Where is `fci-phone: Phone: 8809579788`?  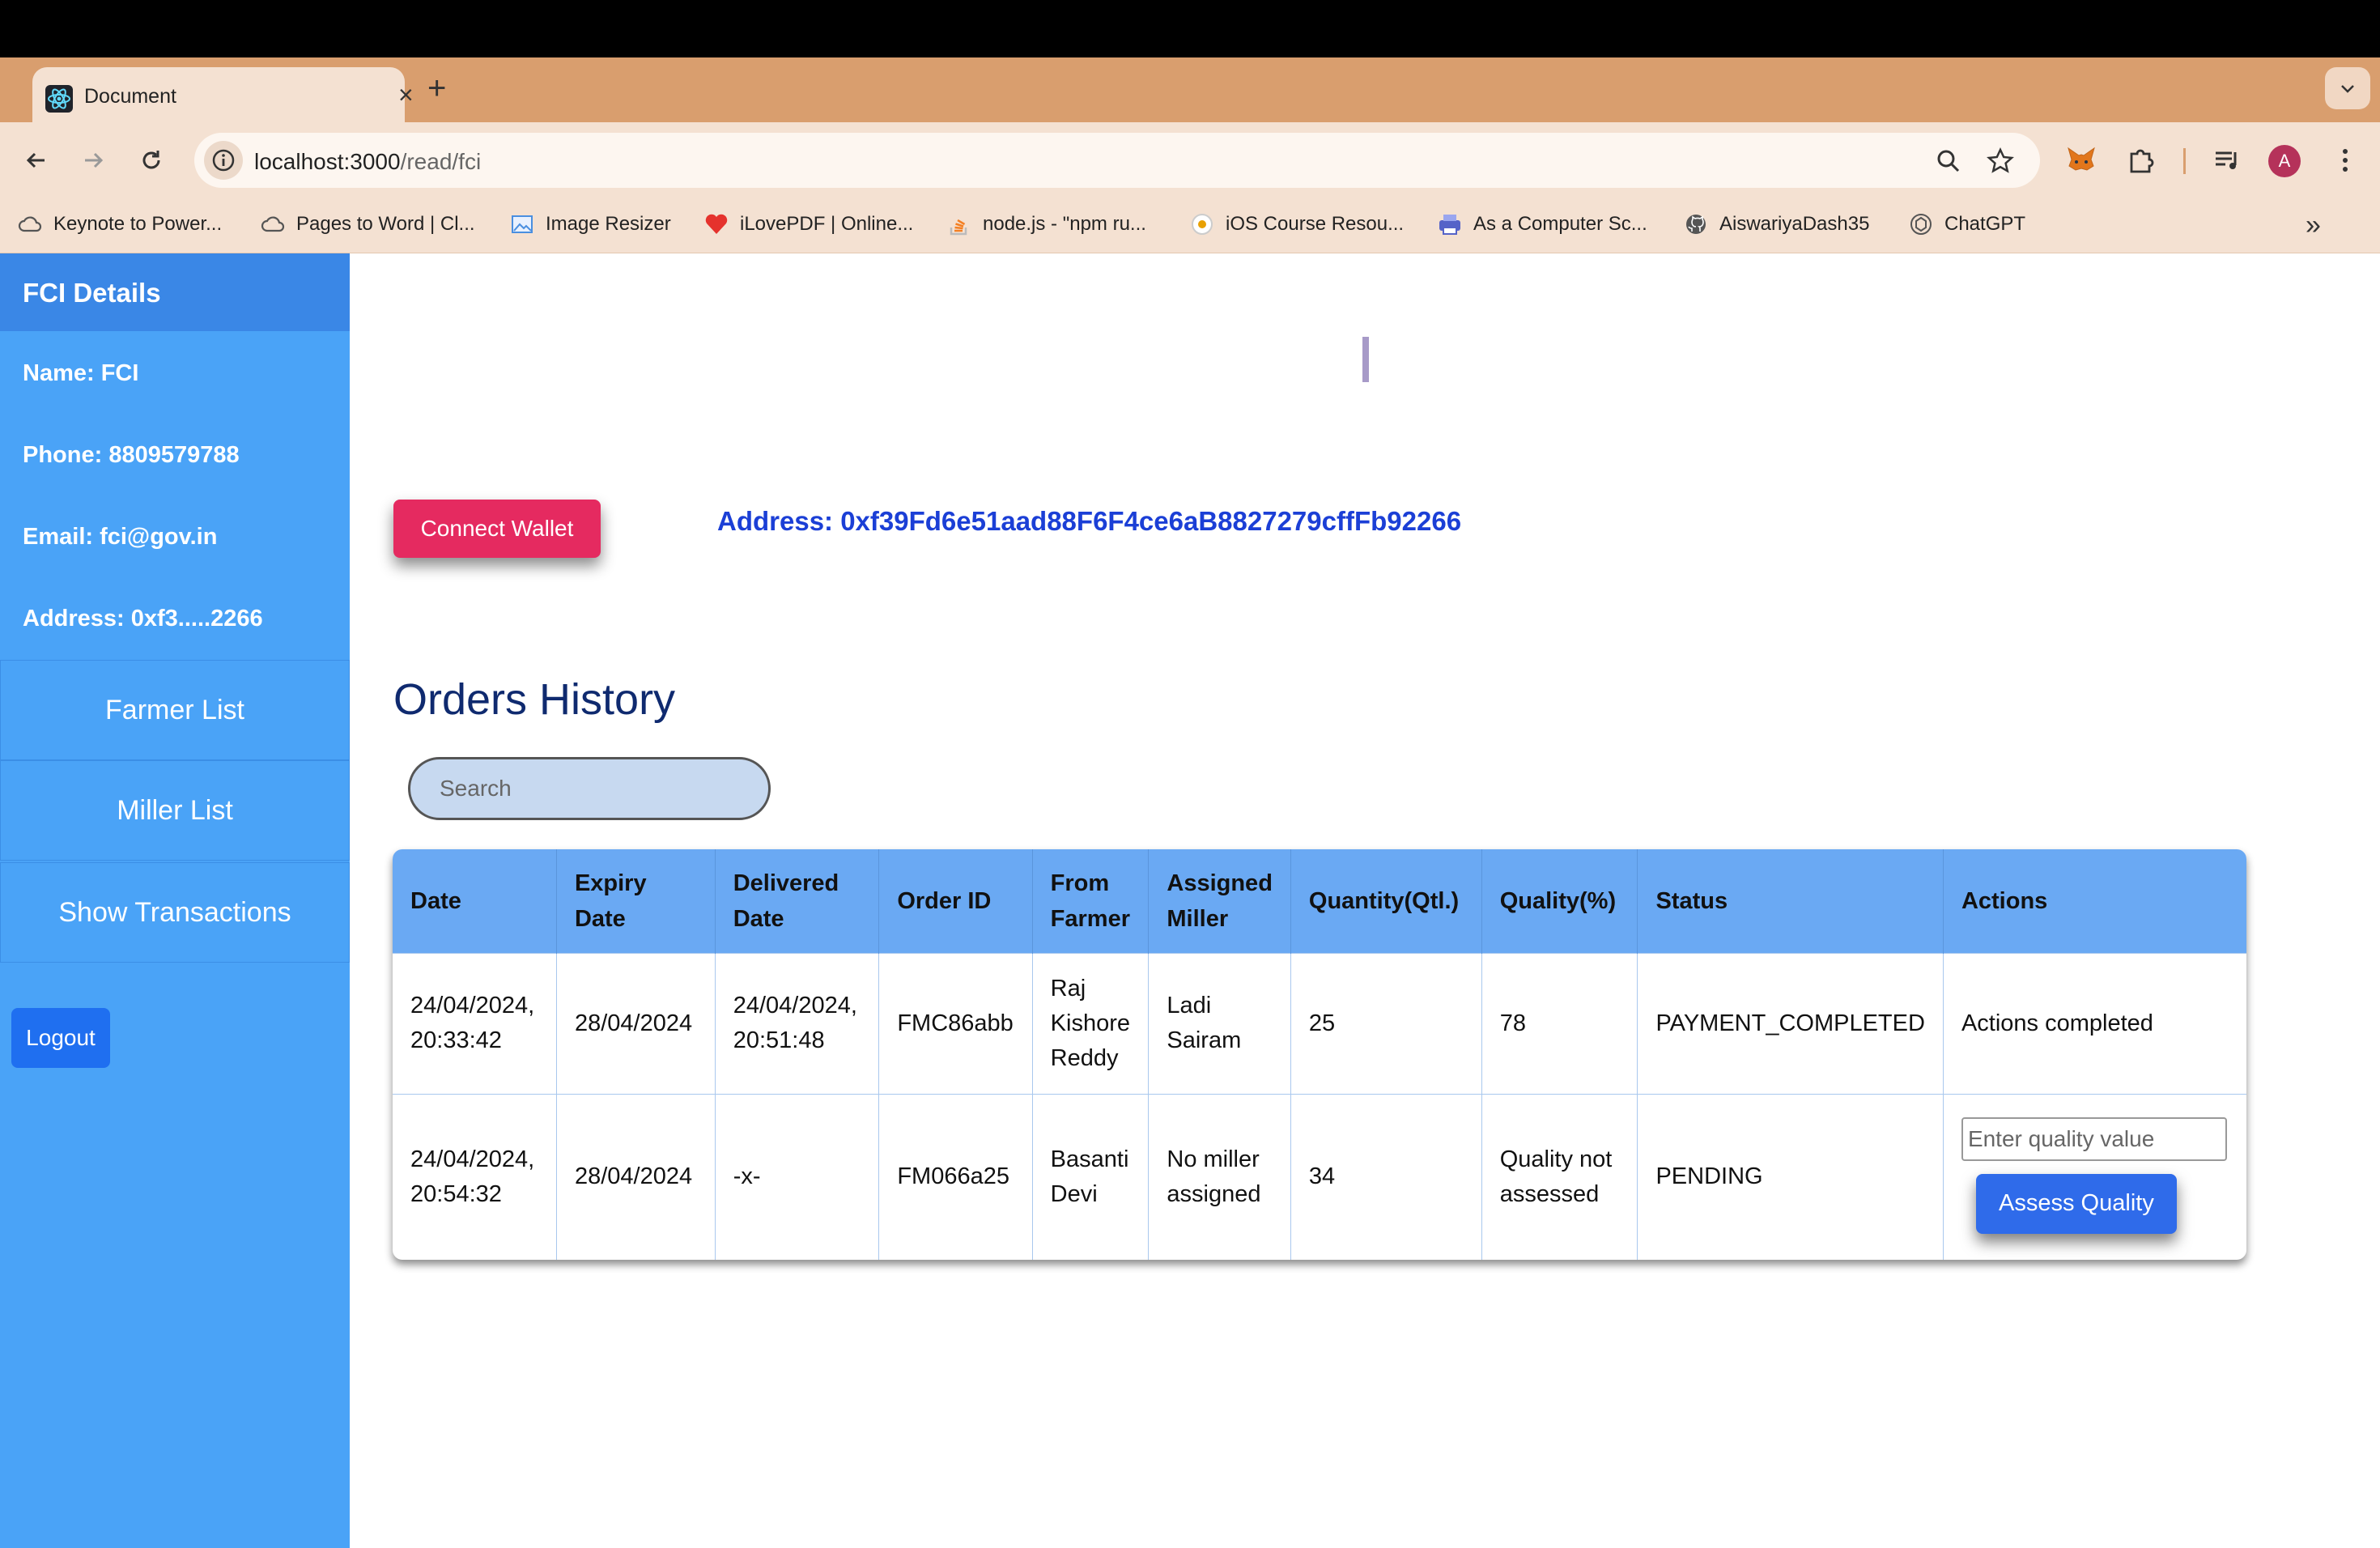
fci-phone: Phone: 8809579788 is located at coordinates (131, 455).